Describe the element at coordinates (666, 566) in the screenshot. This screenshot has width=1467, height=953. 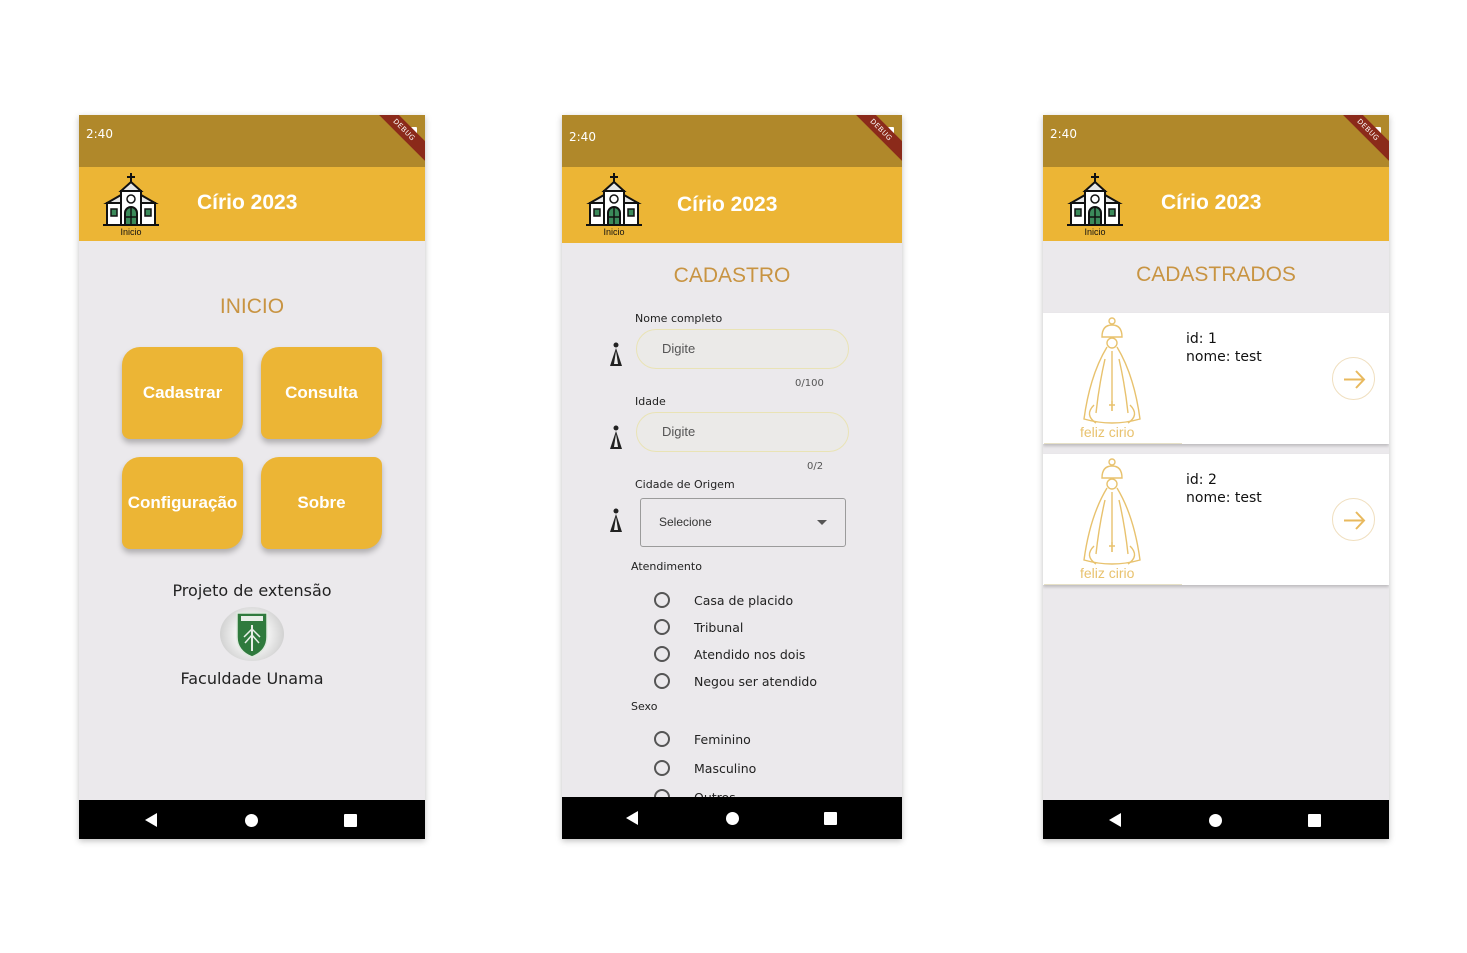
I see `service-label: Atendimento` at that location.